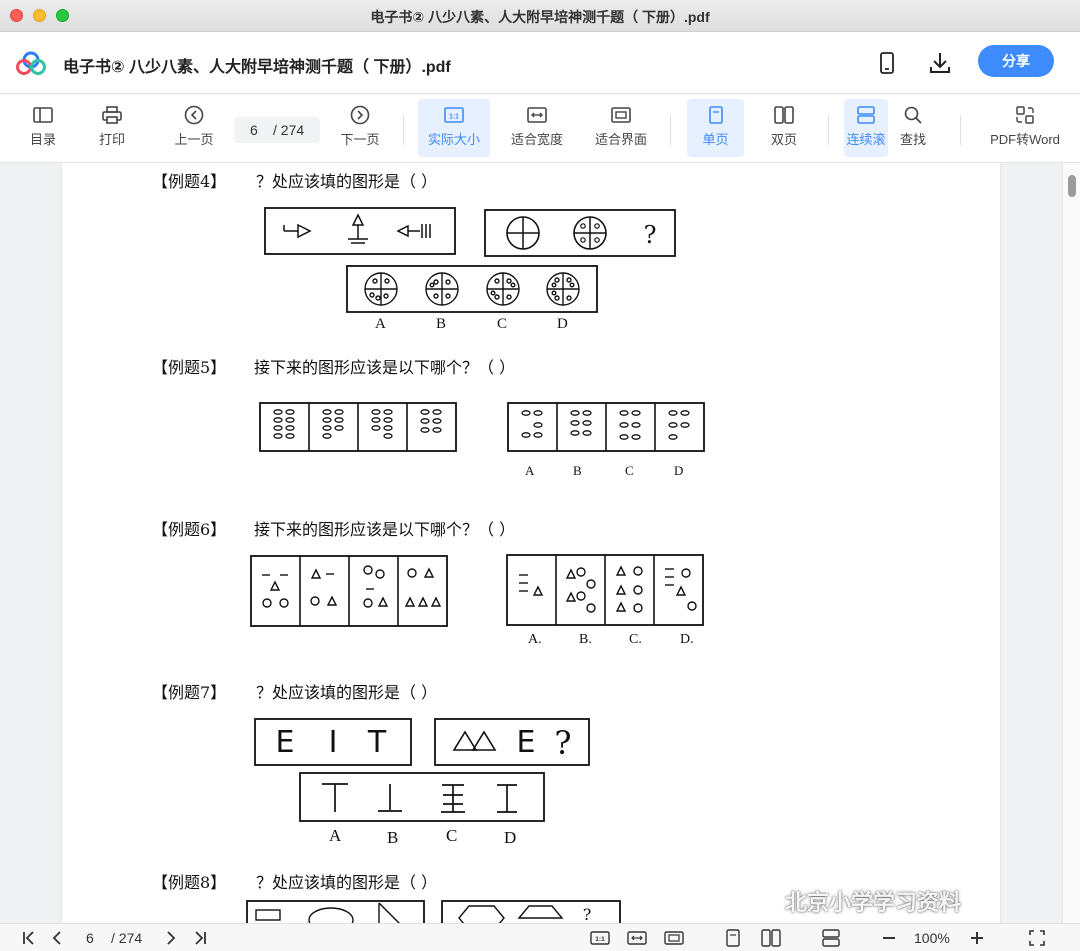 Image resolution: width=1080 pixels, height=951 pixels. Describe the element at coordinates (454, 128) in the screenshot. I see `actual-size-button: 1:1 实际大小` at that location.